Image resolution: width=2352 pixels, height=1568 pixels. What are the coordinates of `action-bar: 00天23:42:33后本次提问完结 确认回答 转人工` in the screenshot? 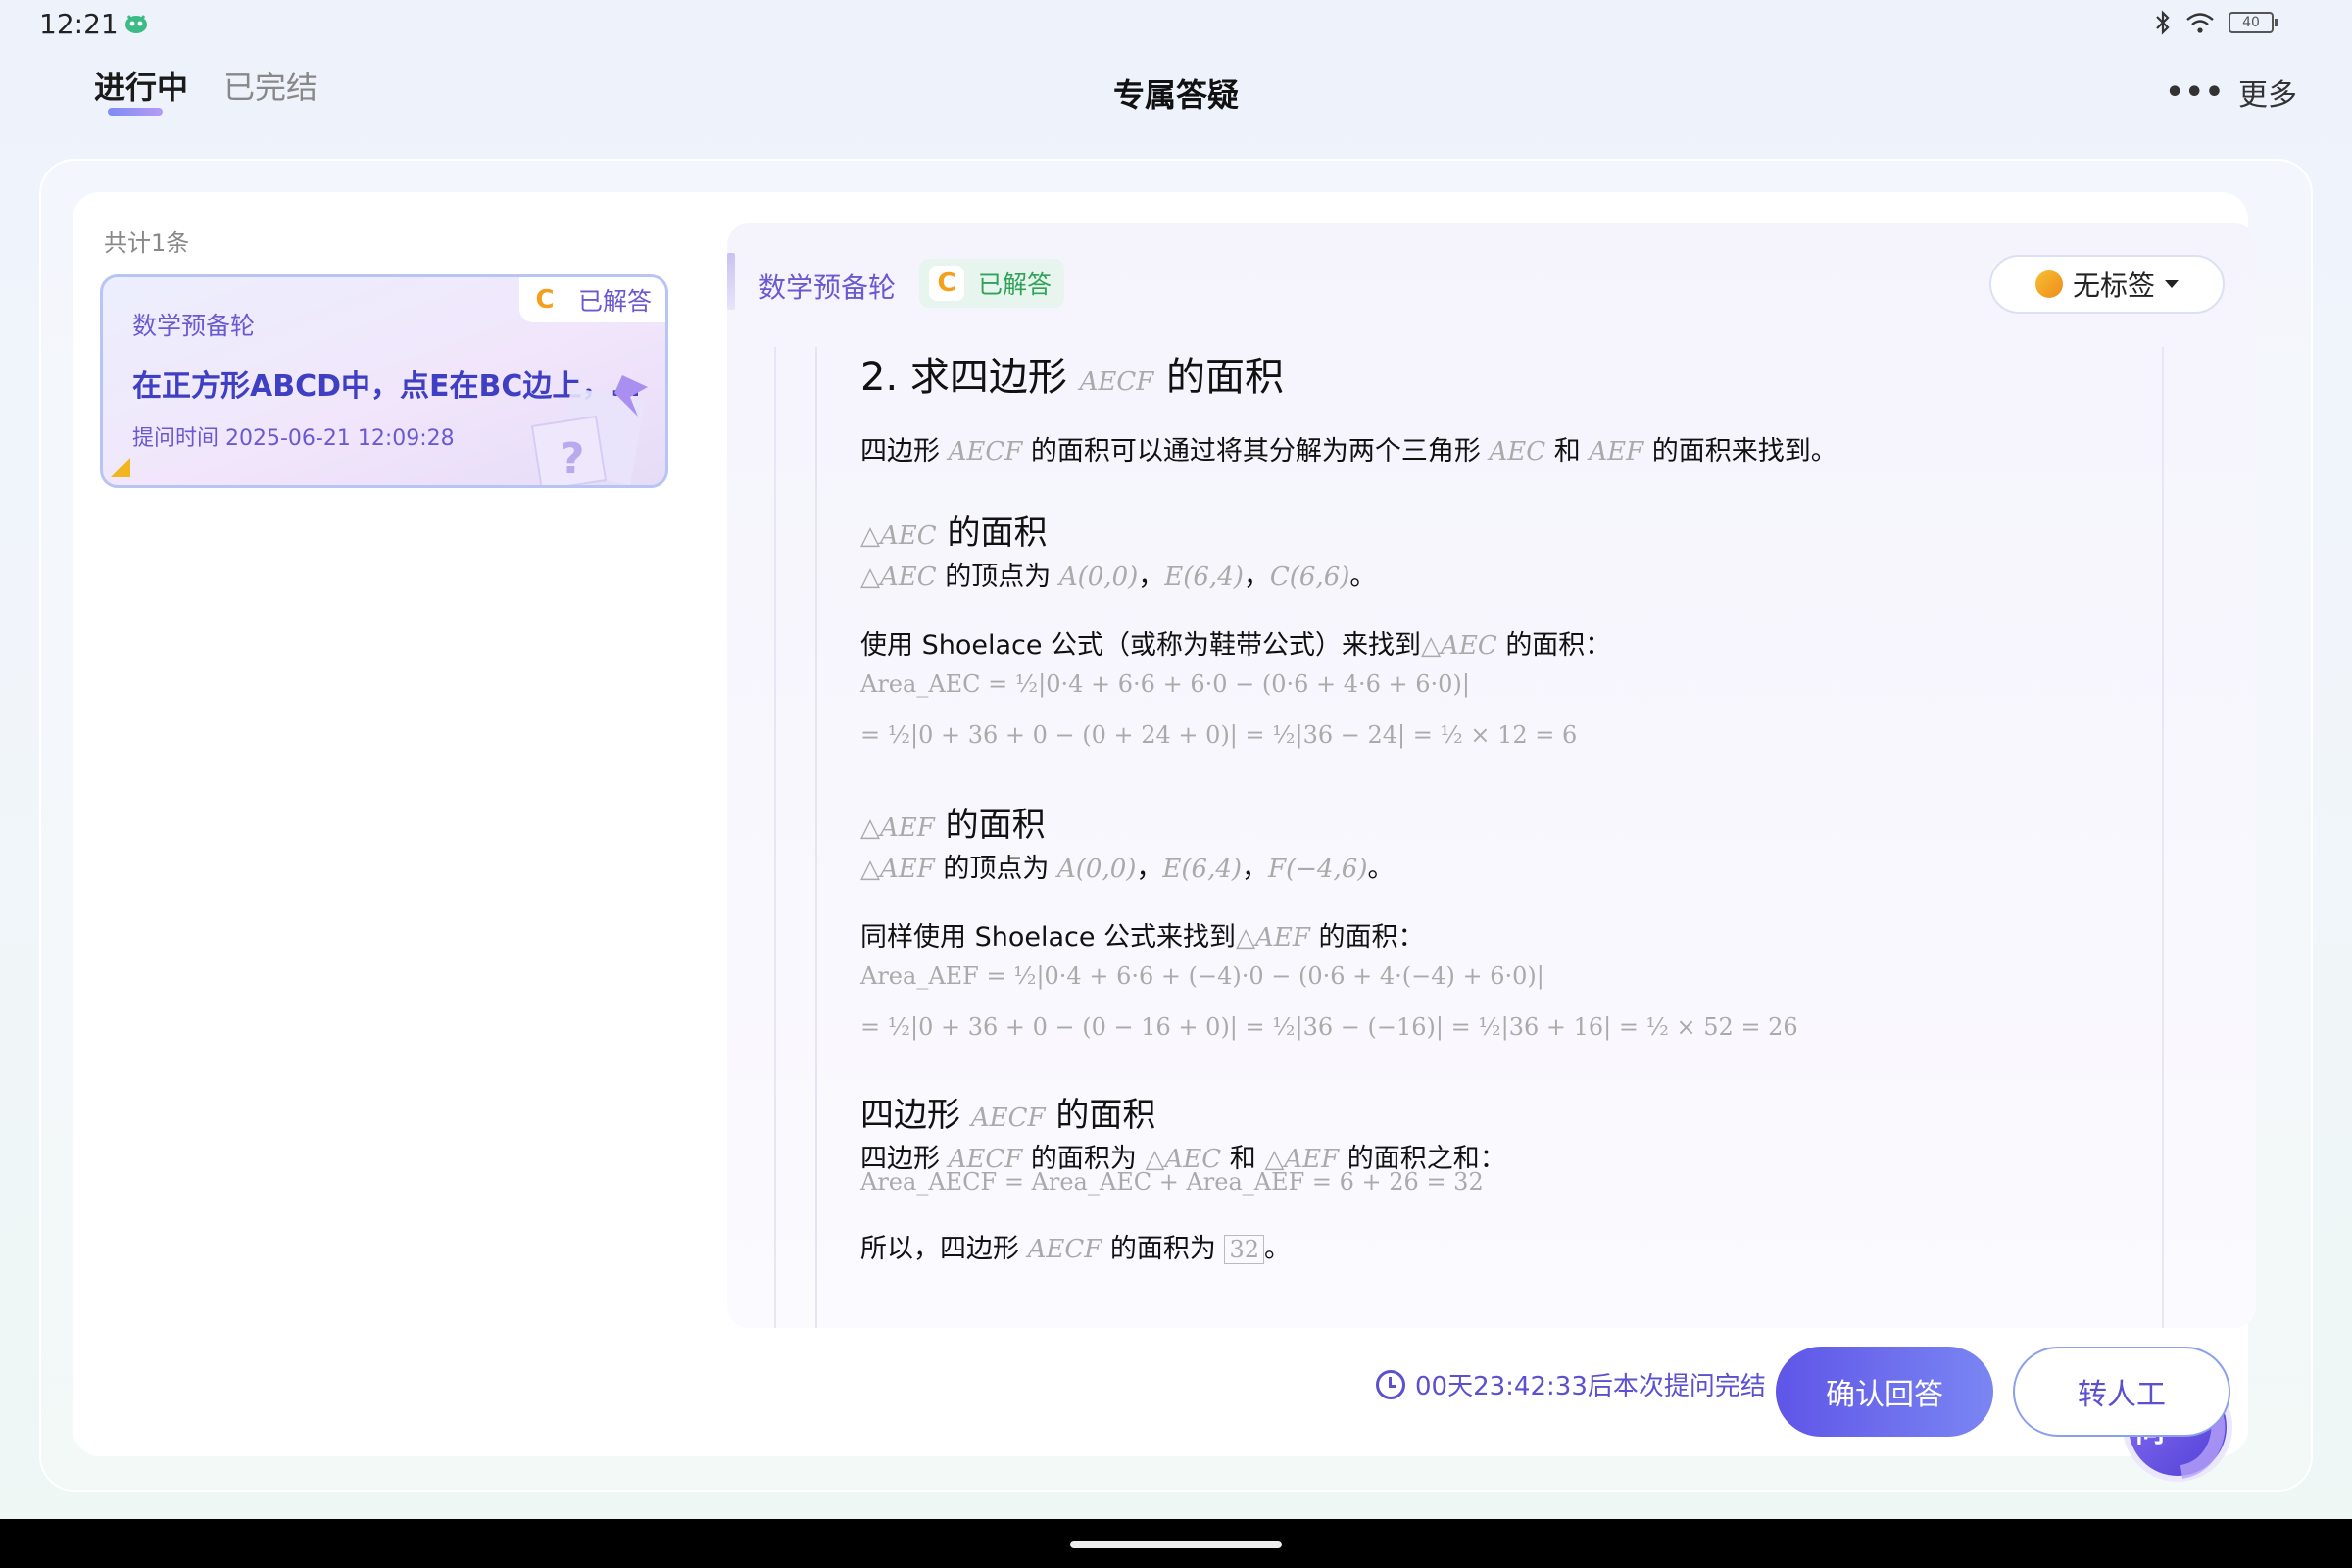 It's located at (1472, 1393).